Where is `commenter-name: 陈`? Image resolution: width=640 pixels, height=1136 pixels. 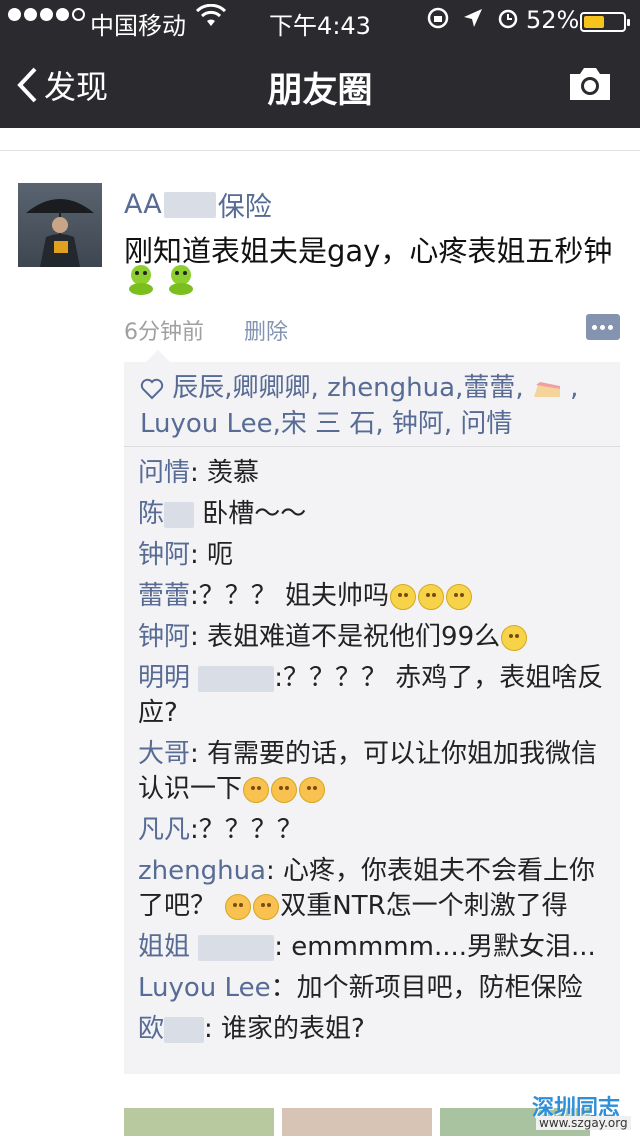 commenter-name: 陈 is located at coordinates (151, 514).